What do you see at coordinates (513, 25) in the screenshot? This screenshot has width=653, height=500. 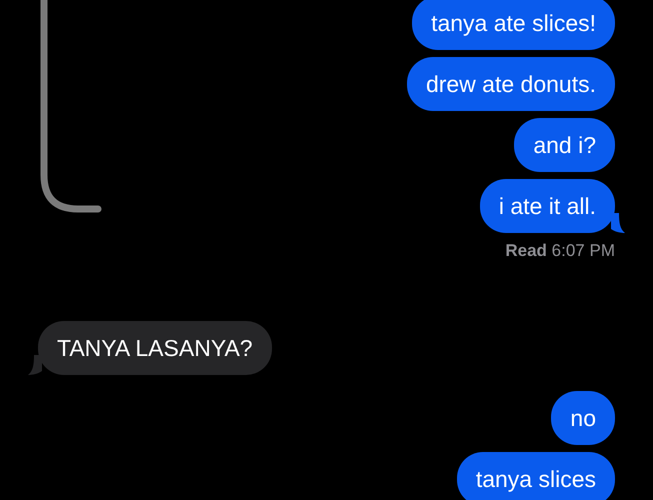 I see `message-bubble: tanya ate slices!` at bounding box center [513, 25].